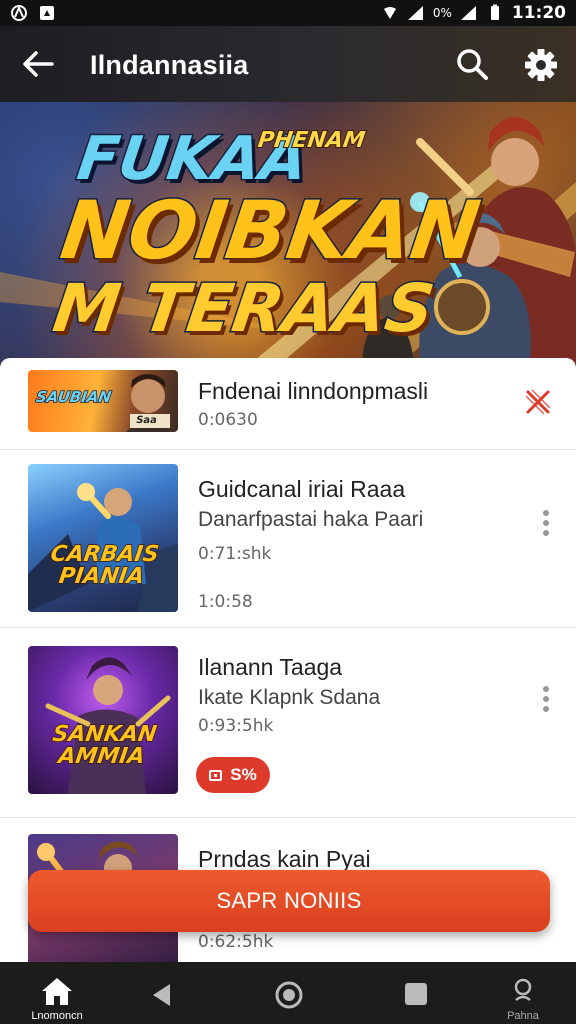 Image resolution: width=576 pixels, height=1024 pixels. What do you see at coordinates (104, 745) in the screenshot?
I see `thumbnail-title: SANKAN AMMIA` at bounding box center [104, 745].